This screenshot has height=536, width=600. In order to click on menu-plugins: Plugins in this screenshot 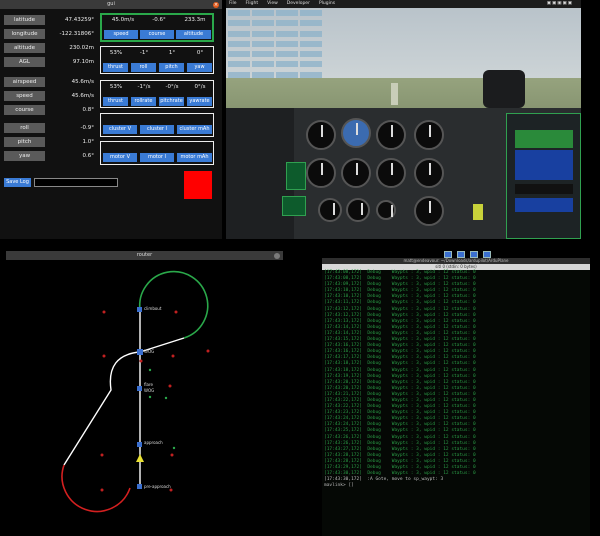, I will do `click(327, 3)`.